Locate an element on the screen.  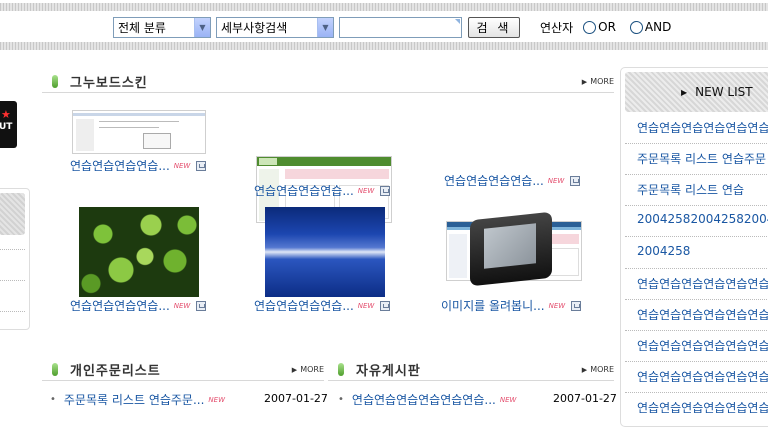
order-list-row: • 주문목록 리스트 연습주문... NEW 2007-01-27 is located at coordinates (189, 399).